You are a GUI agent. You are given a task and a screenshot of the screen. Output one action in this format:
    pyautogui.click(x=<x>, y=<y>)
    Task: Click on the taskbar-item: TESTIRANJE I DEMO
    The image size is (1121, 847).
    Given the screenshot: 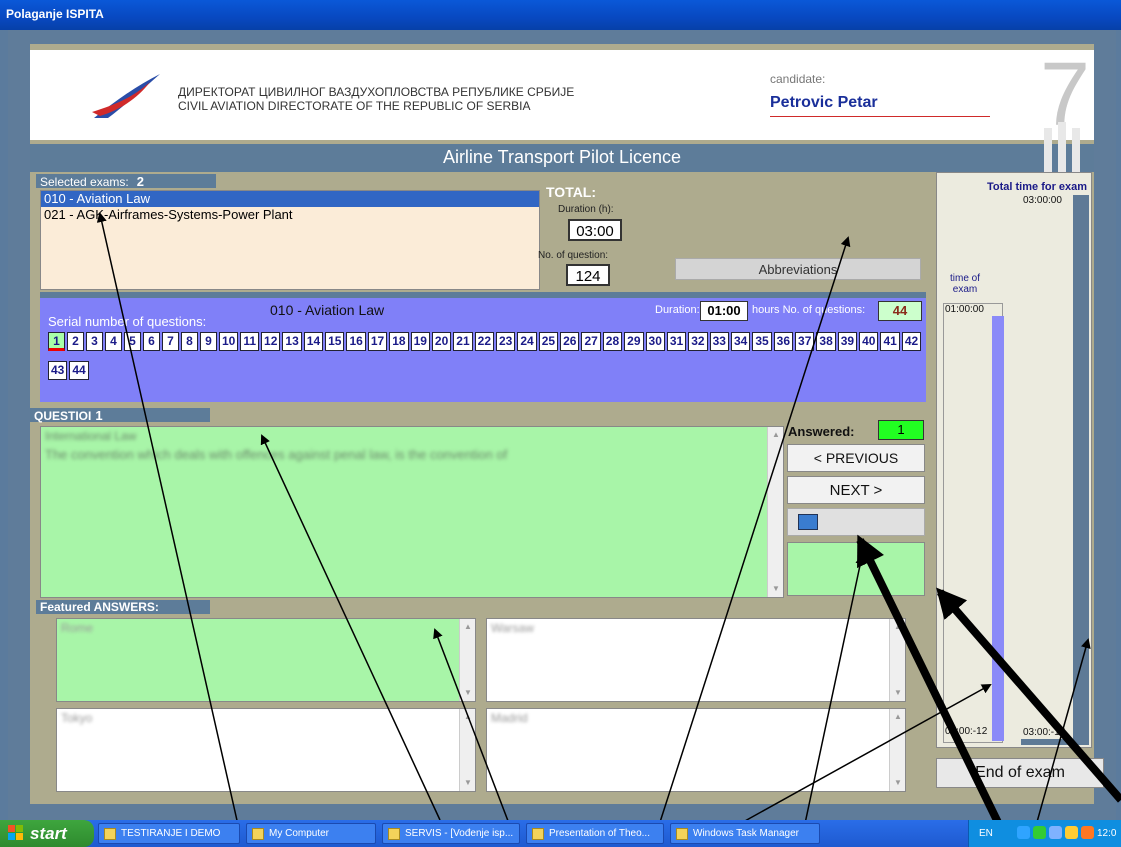 What is the action you would take?
    pyautogui.click(x=169, y=833)
    